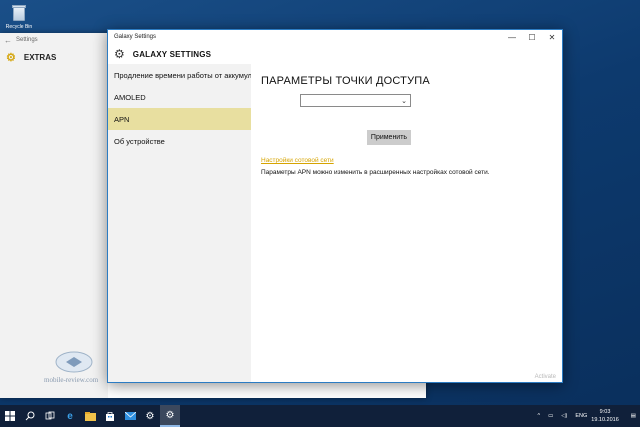 The width and height of the screenshot is (640, 427). I want to click on windows-start-icon, so click(10, 416).